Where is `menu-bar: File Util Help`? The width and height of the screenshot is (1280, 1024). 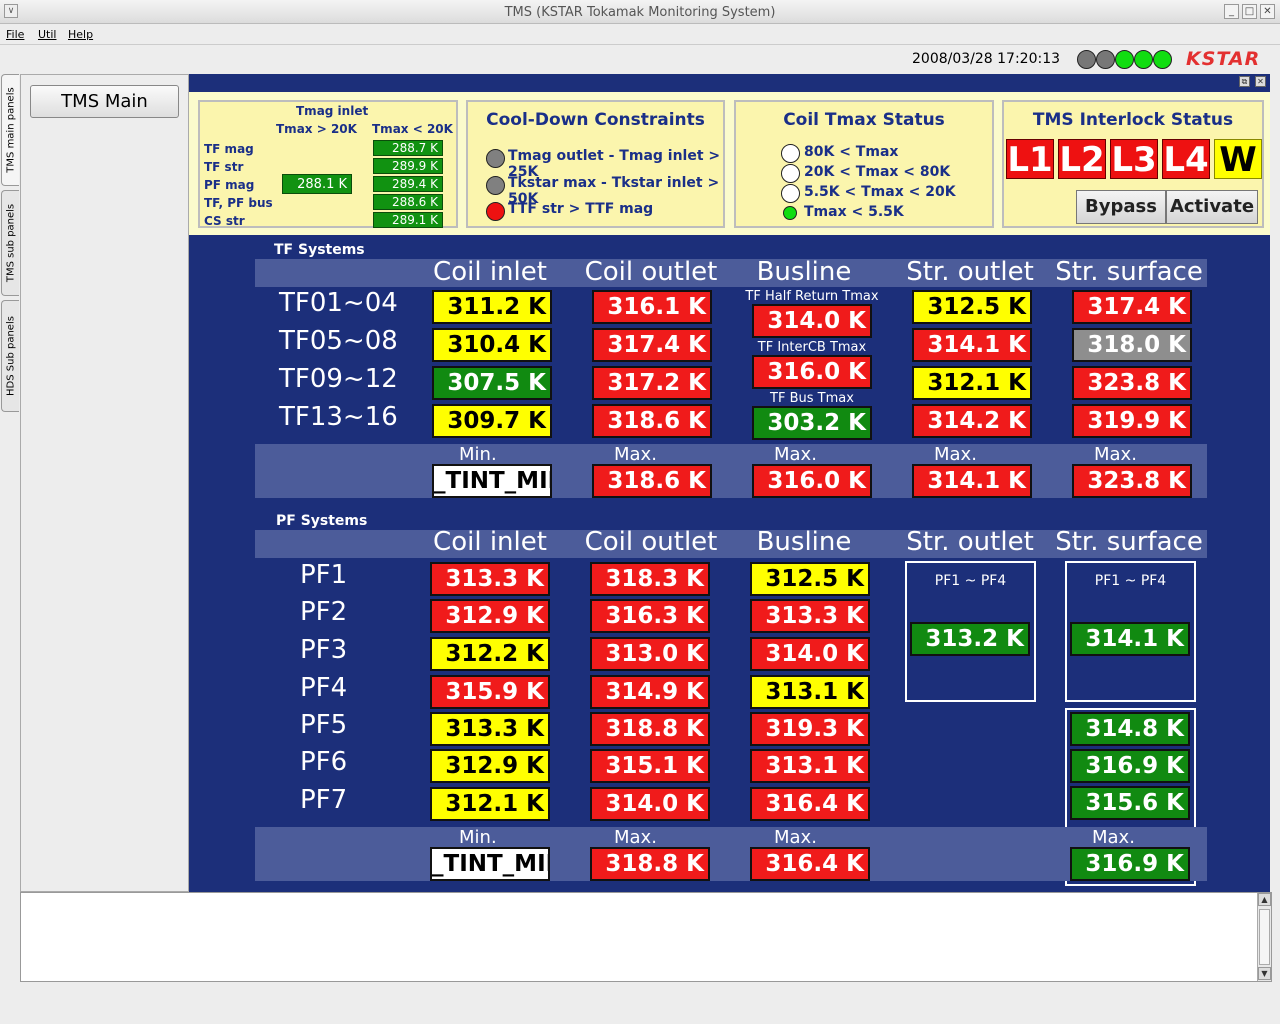 menu-bar: File Util Help is located at coordinates (640, 35).